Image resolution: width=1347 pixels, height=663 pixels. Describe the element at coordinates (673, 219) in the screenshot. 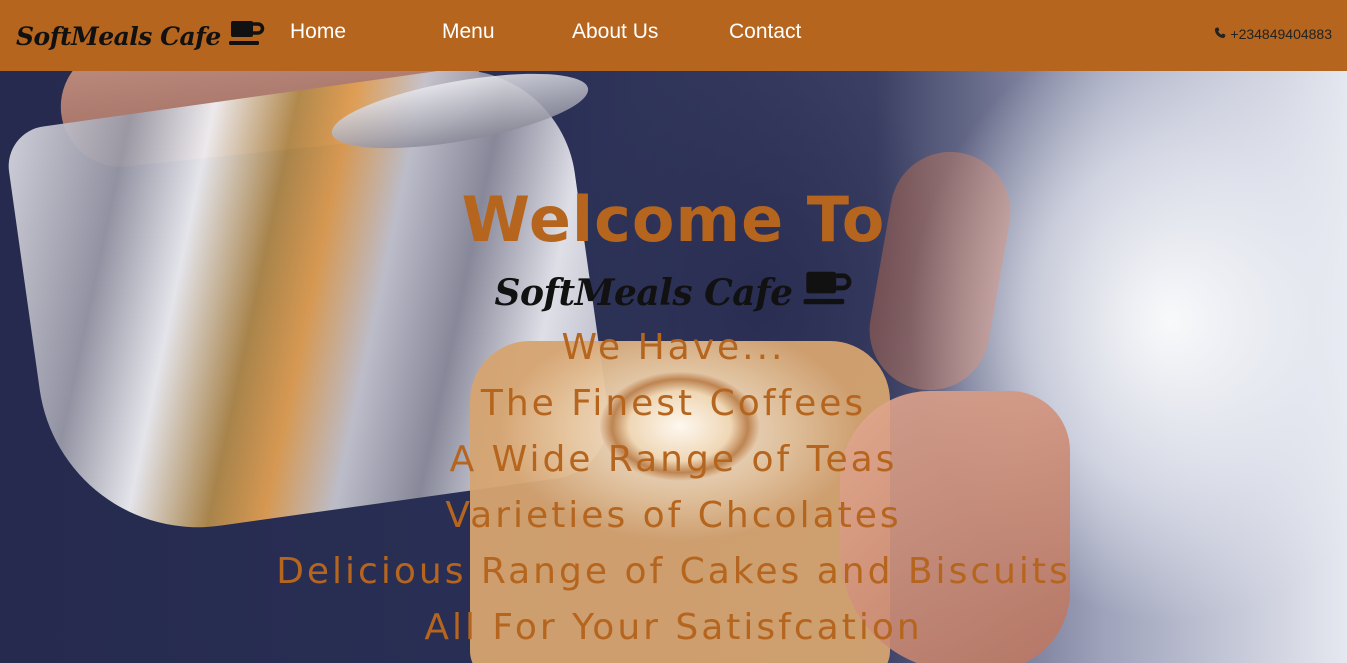

I see `hero-welcome-heading: Welcome To` at that location.